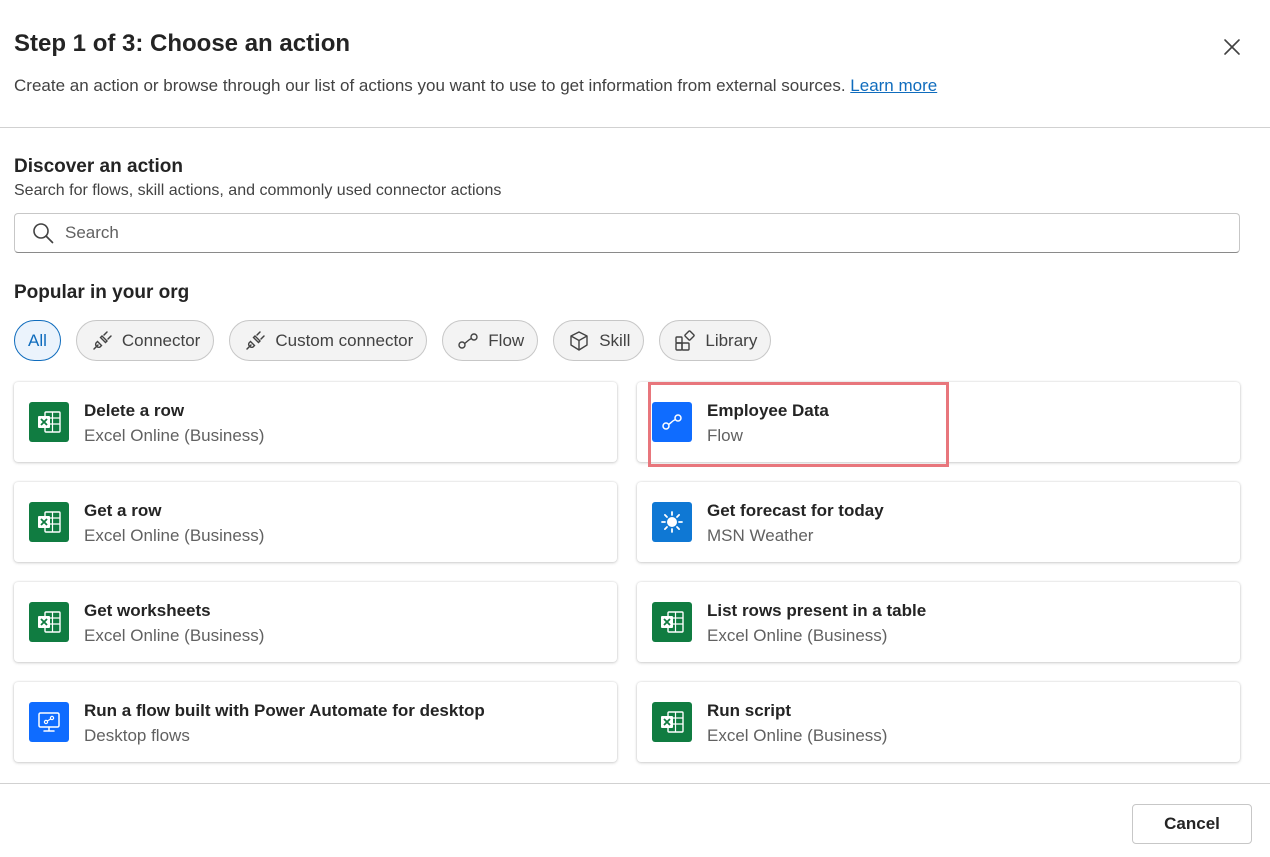 Image resolution: width=1270 pixels, height=857 pixels. Describe the element at coordinates (182, 43) in the screenshot. I see `dialog-title: Step 1 of 3: Choose an action` at that location.